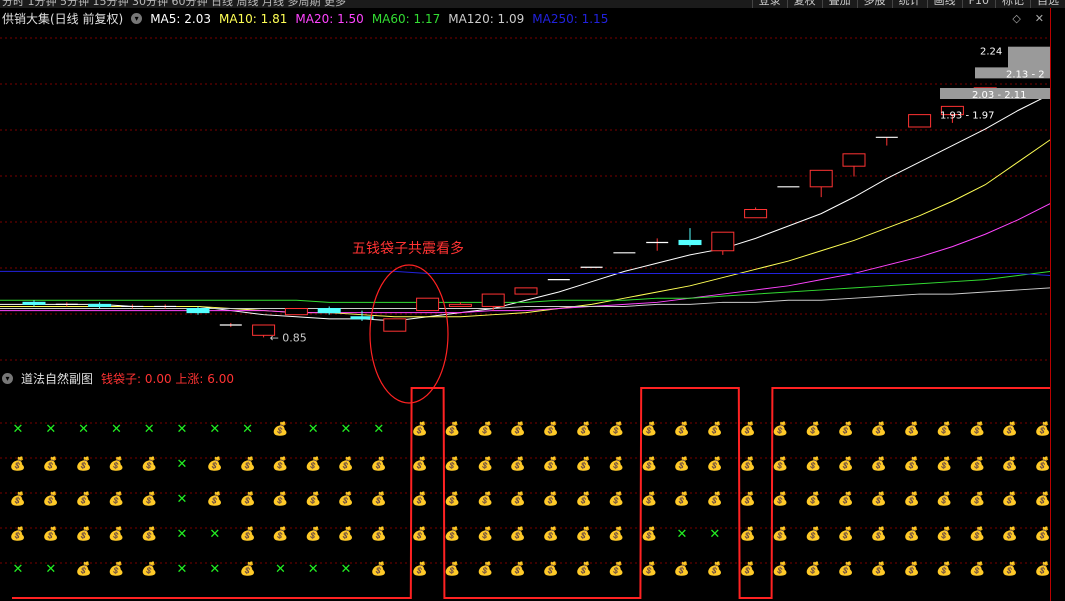  I want to click on ma-line-ma60, so click(525, 286).